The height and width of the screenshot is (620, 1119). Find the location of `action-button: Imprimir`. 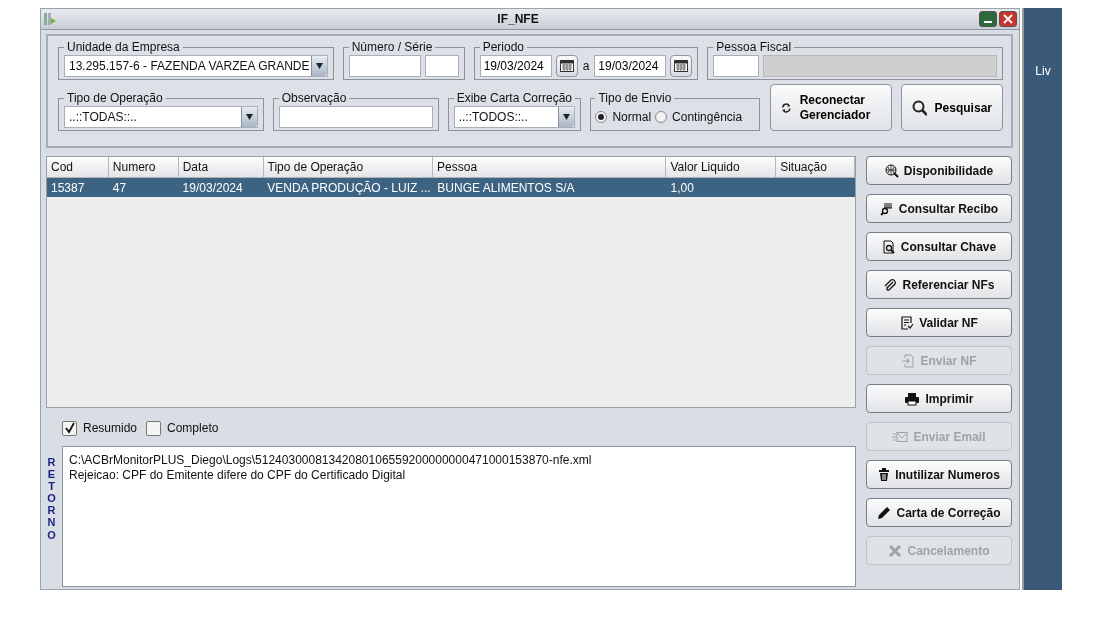

action-button: Imprimir is located at coordinates (939, 398).